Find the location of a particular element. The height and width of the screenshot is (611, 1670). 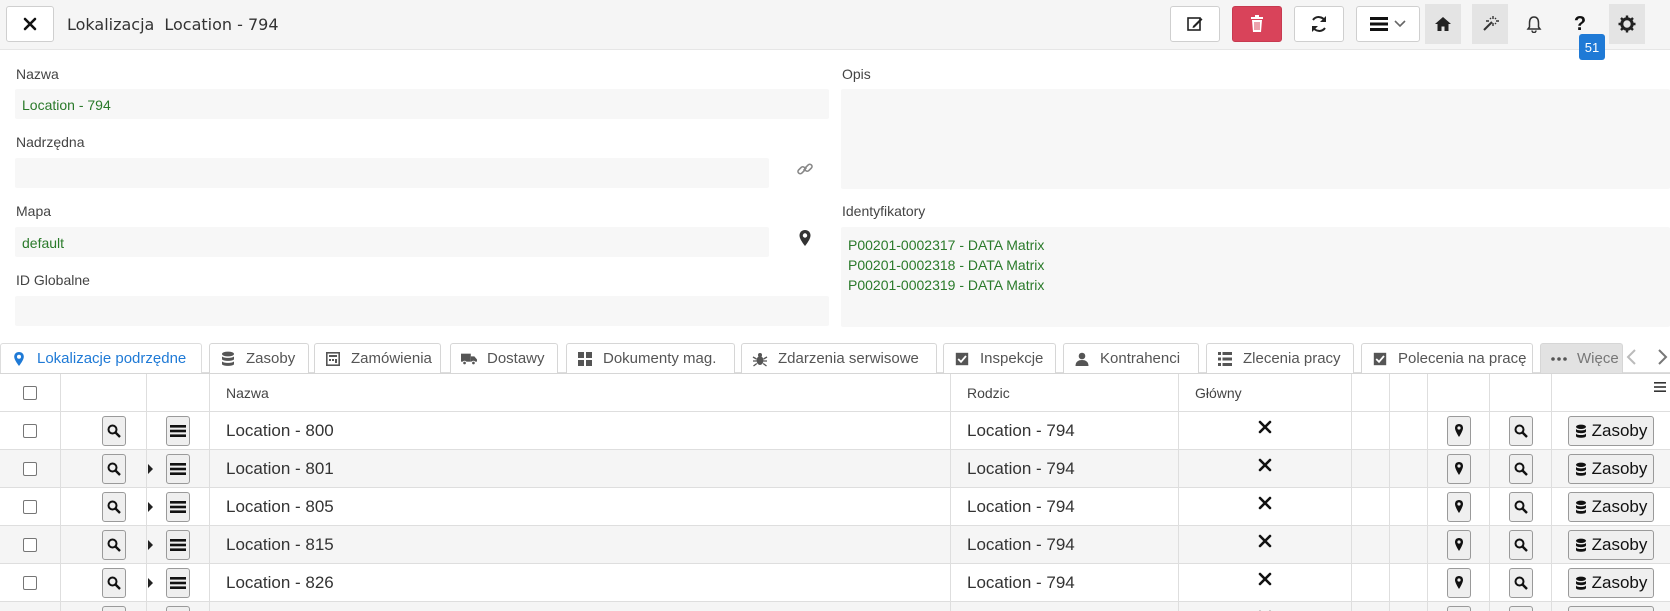

tab-zdarzenia-serwisowe: Zdarzenia serwisowe is located at coordinates (839, 358).